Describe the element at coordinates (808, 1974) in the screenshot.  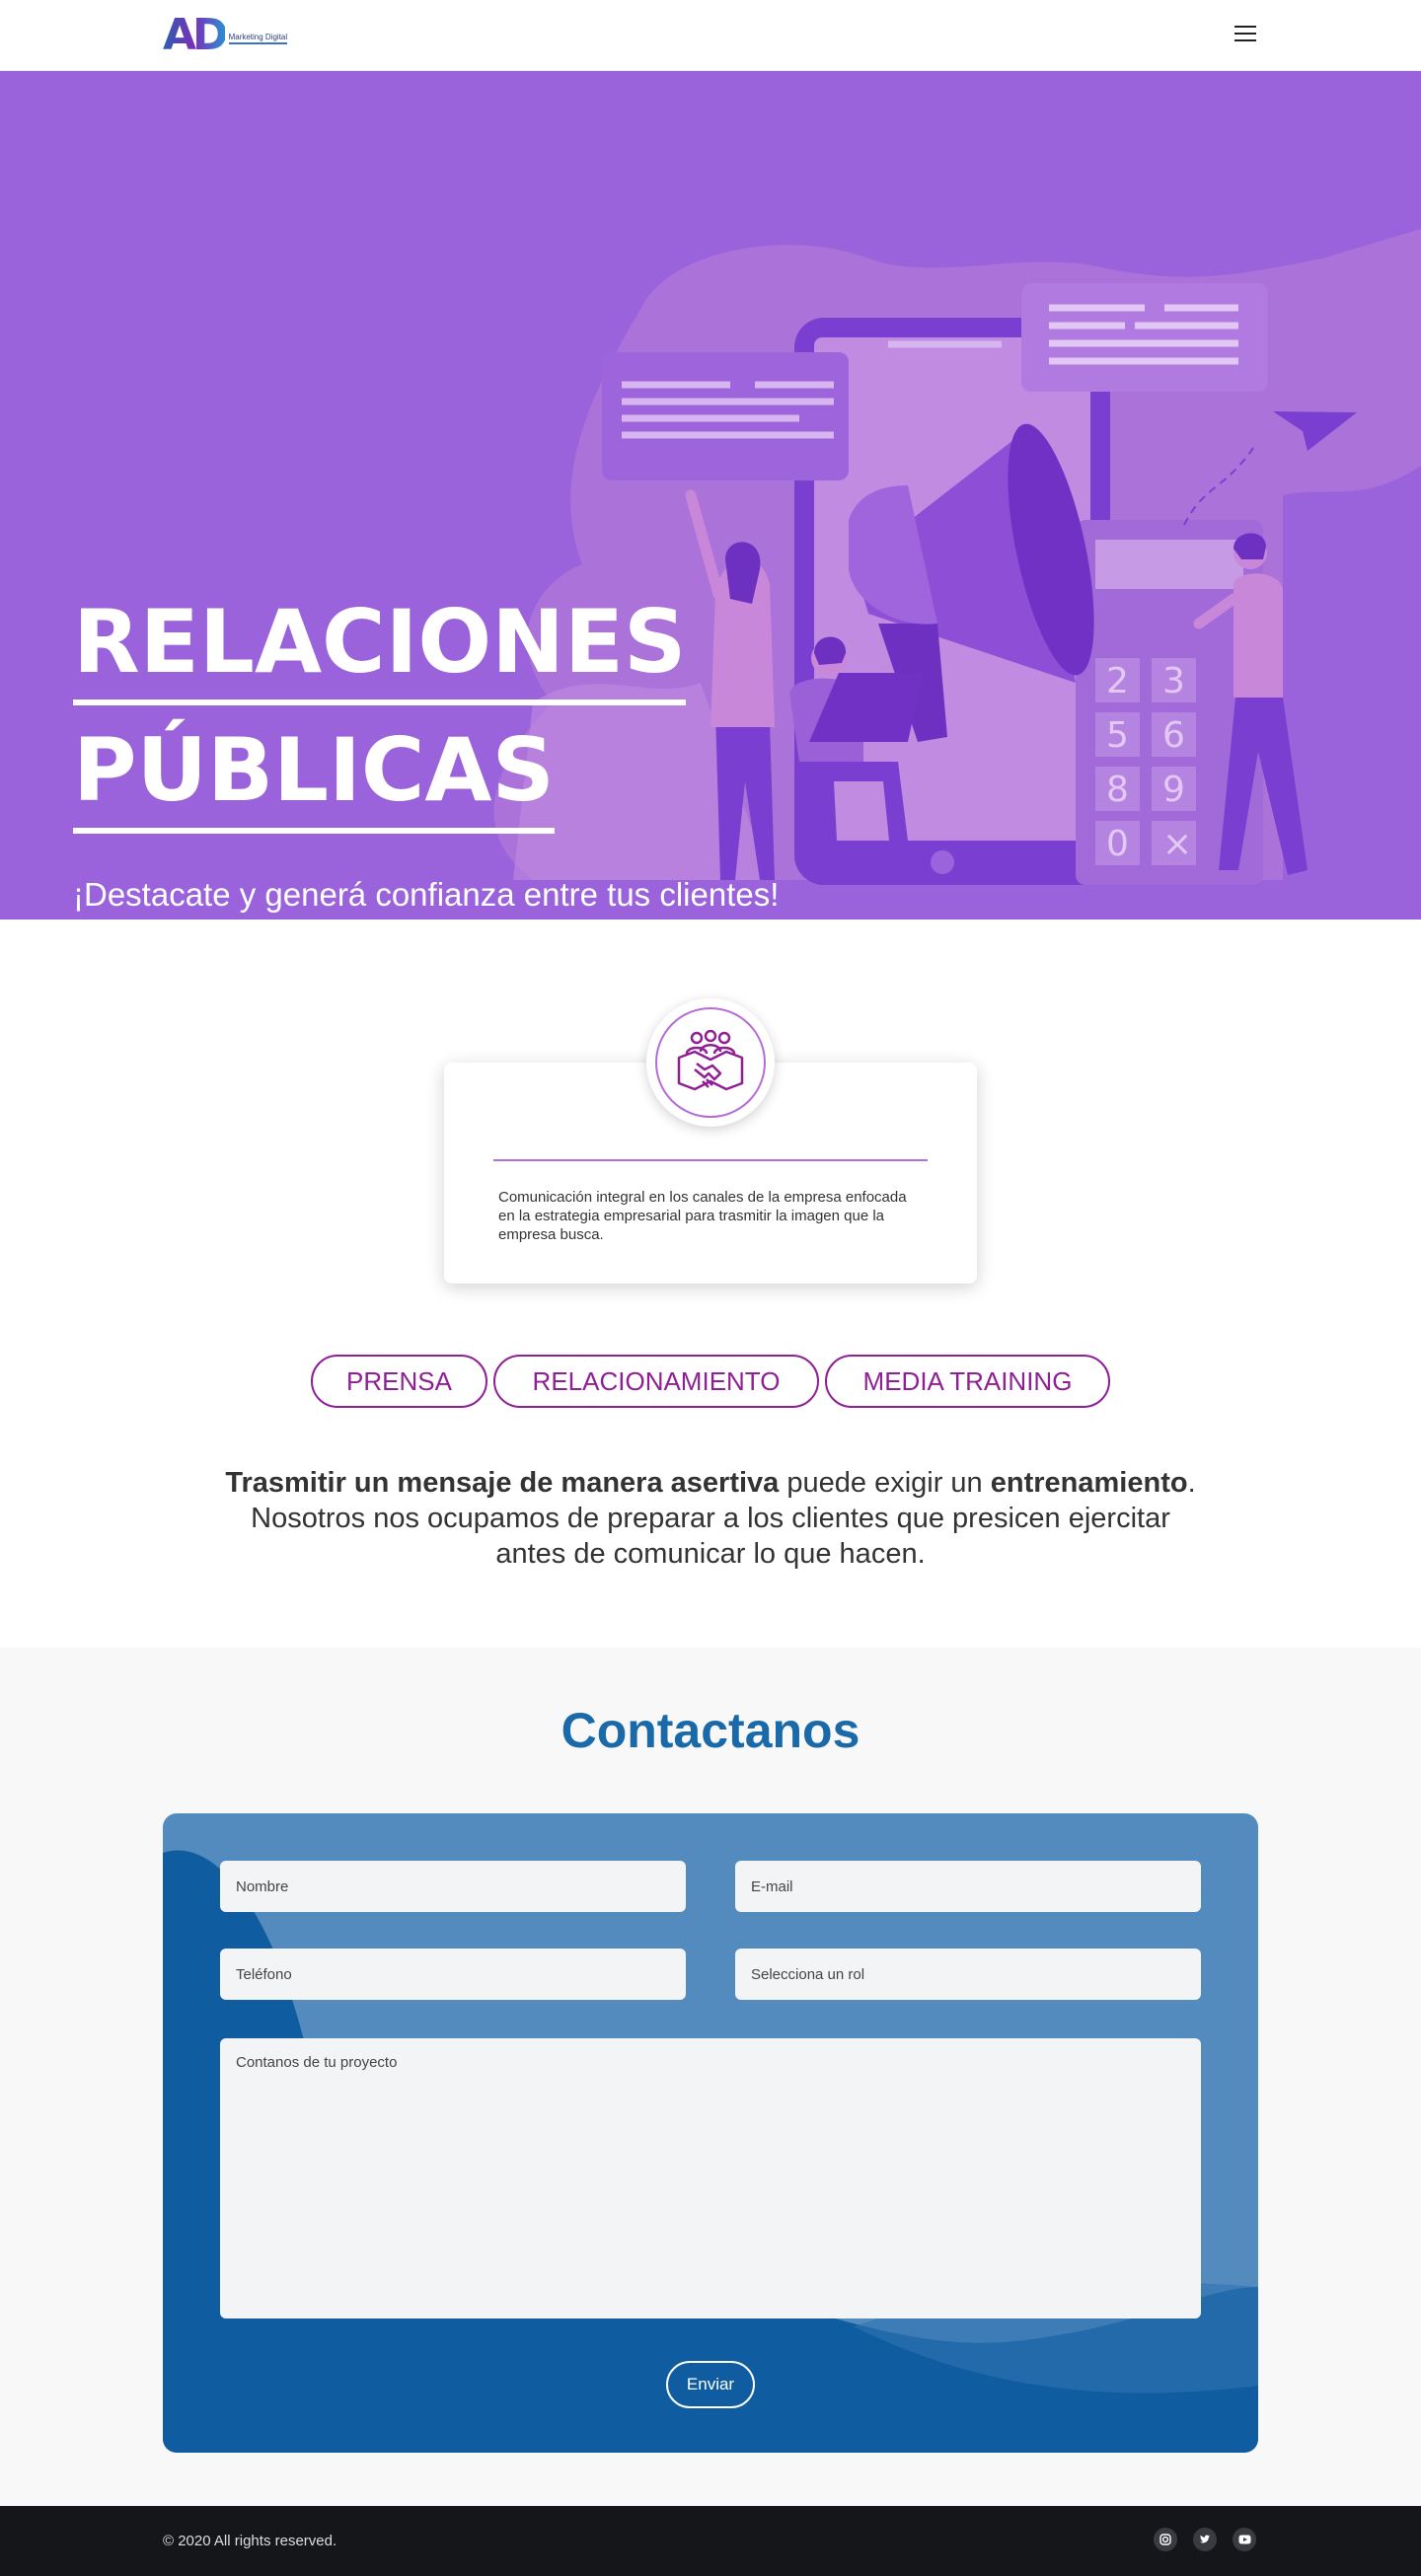
I see `role-select-value: Selecciona un rol` at that location.